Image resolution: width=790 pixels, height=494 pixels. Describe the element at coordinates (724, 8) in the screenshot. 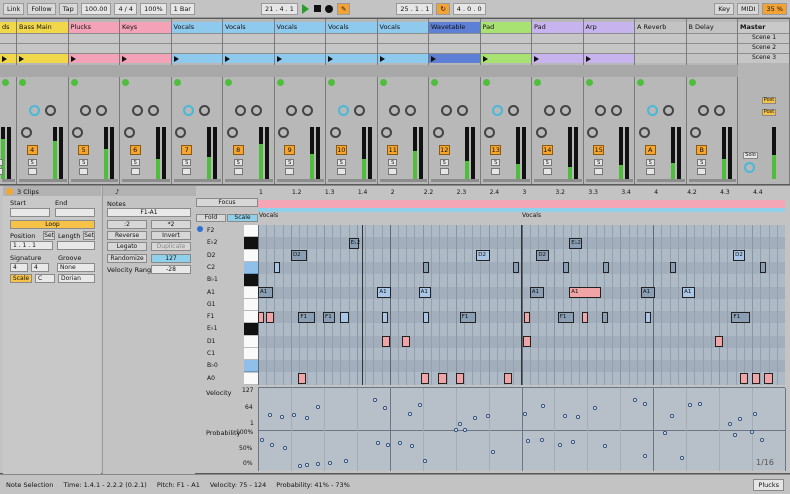

I see `key-map-button: Key` at that location.